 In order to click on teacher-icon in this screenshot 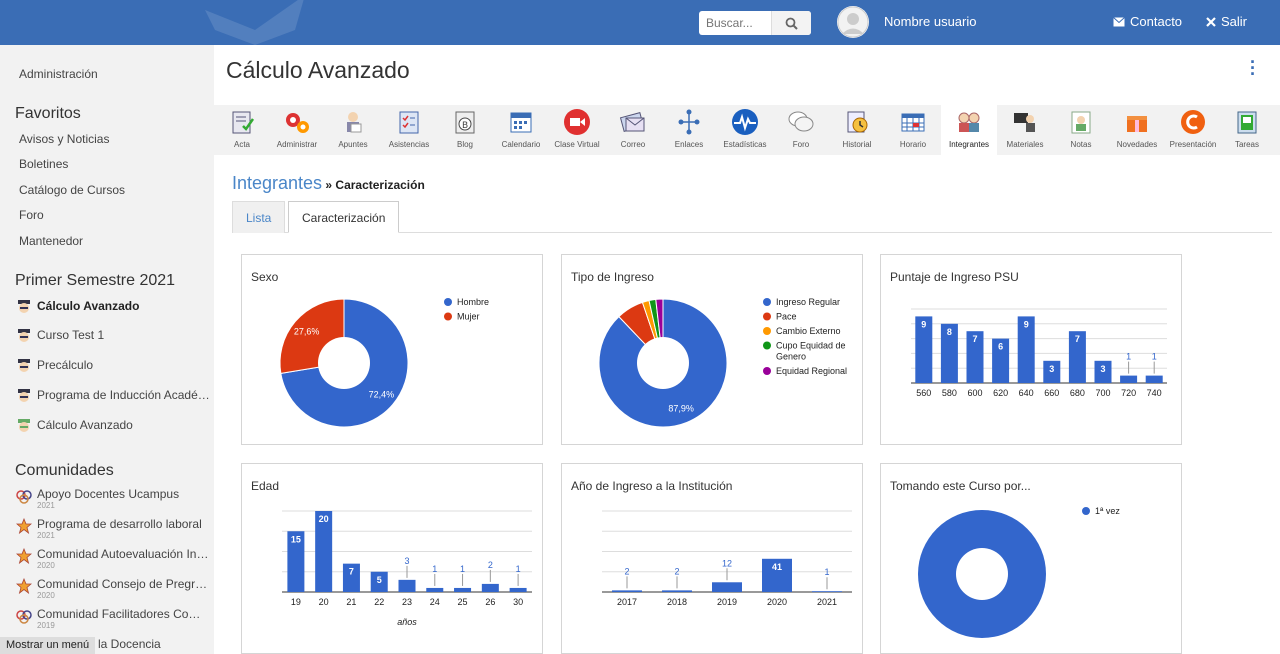, I will do `click(1025, 122)`.